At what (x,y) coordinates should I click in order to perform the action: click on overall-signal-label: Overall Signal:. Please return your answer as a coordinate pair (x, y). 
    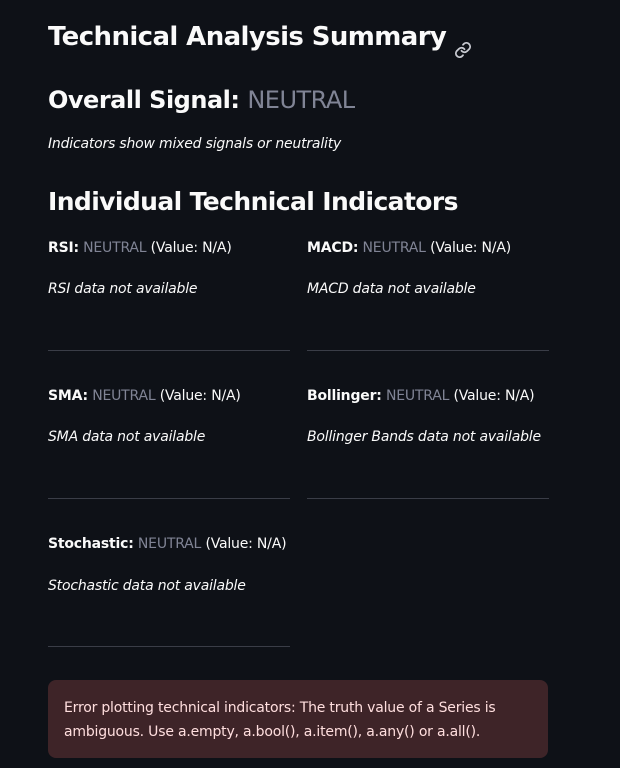
    Looking at the image, I should click on (144, 100).